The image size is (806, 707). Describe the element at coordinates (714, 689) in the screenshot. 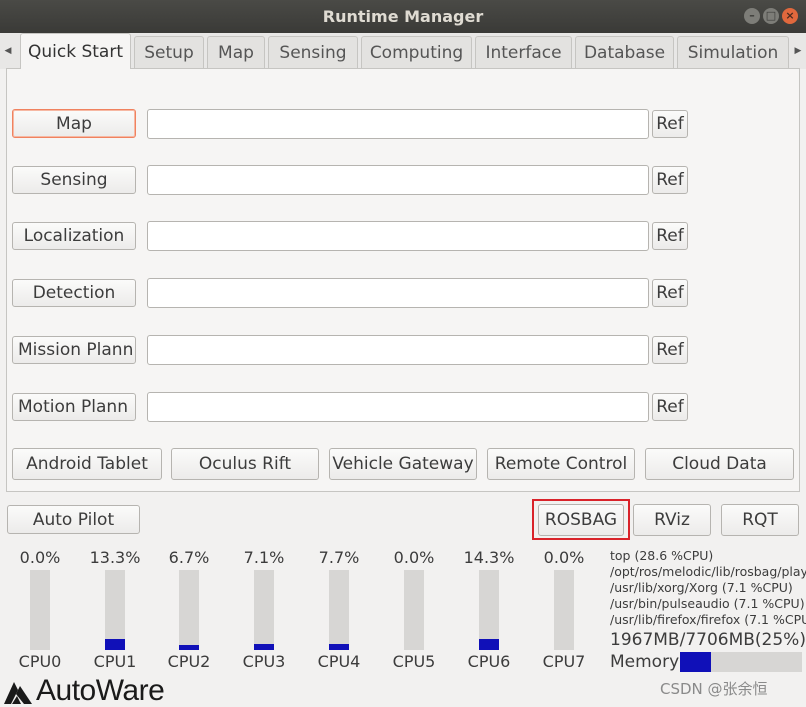

I see `watermark-text: CSDN @张余恒` at that location.